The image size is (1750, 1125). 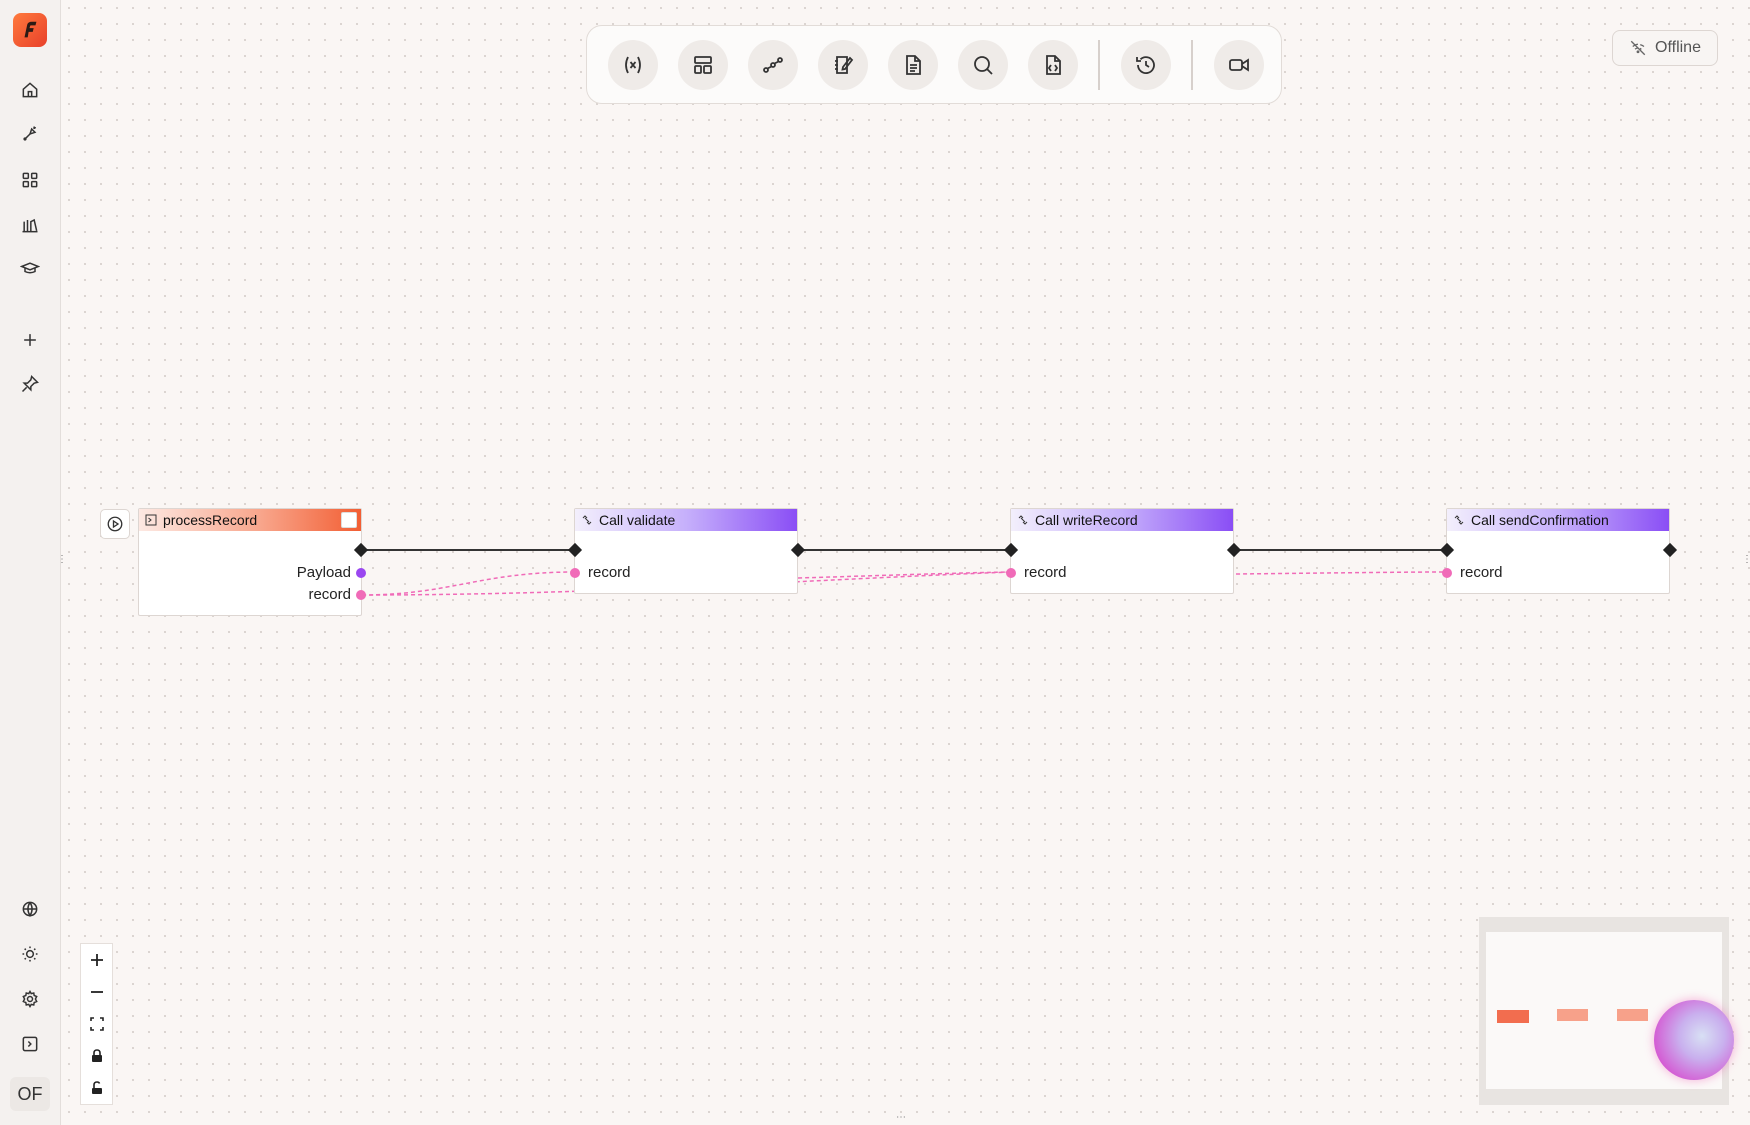 I want to click on connection-status-label: Offline, so click(x=1678, y=47).